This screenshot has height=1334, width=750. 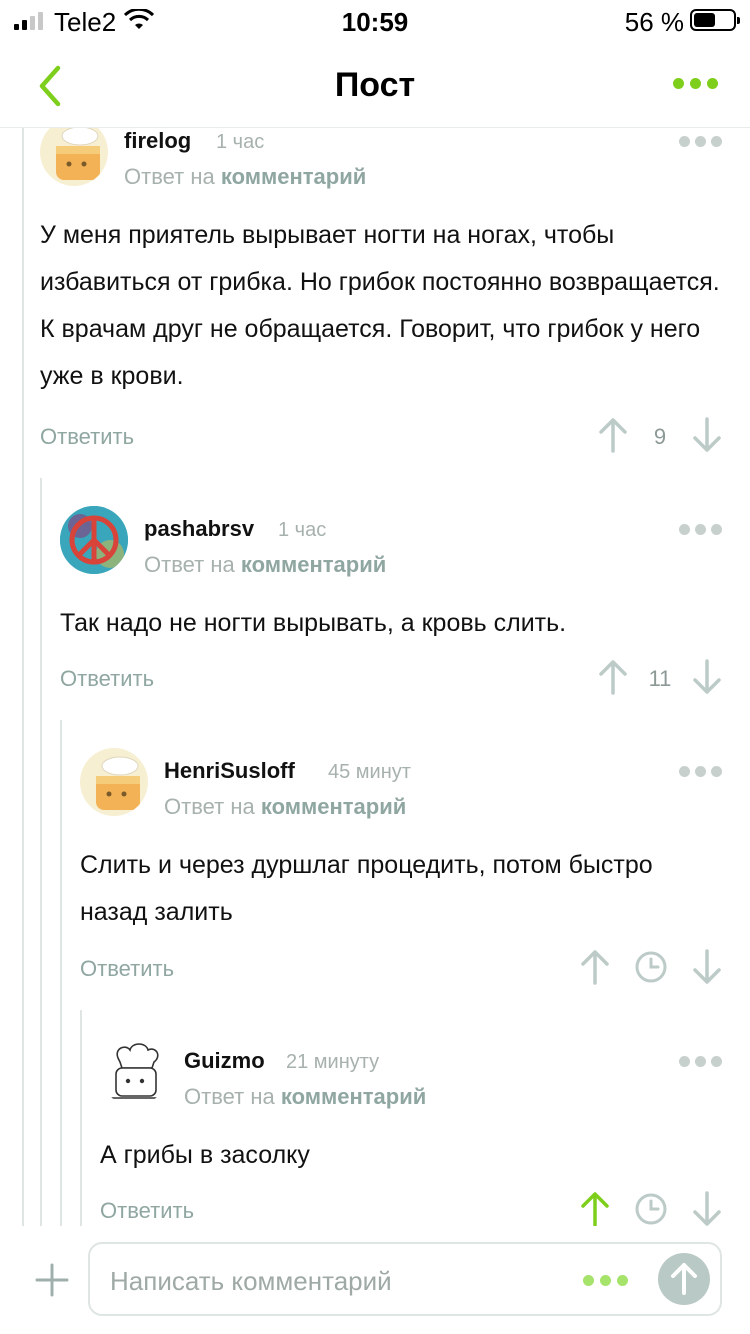 I want to click on status-bar: Tele2 10:59 56 %, so click(x=375, y=22).